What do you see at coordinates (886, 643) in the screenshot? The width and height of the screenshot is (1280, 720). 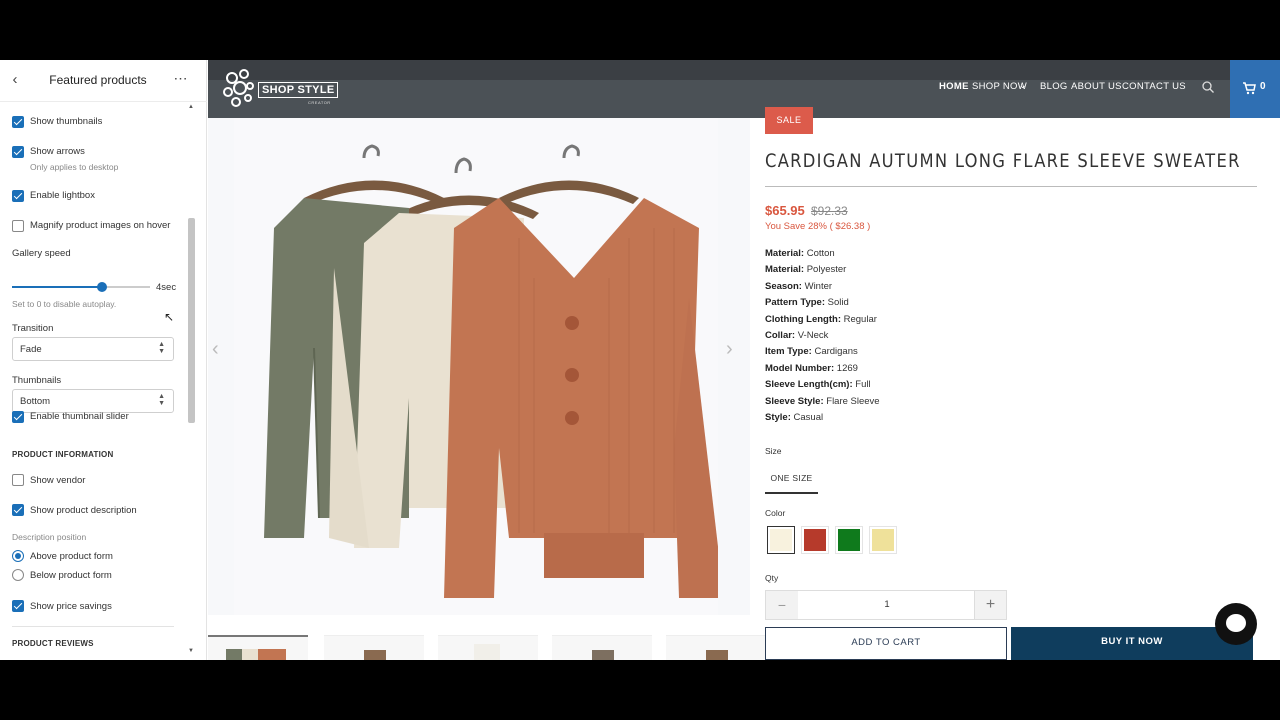 I see `add-to-cart-button: ADD TO CART` at bounding box center [886, 643].